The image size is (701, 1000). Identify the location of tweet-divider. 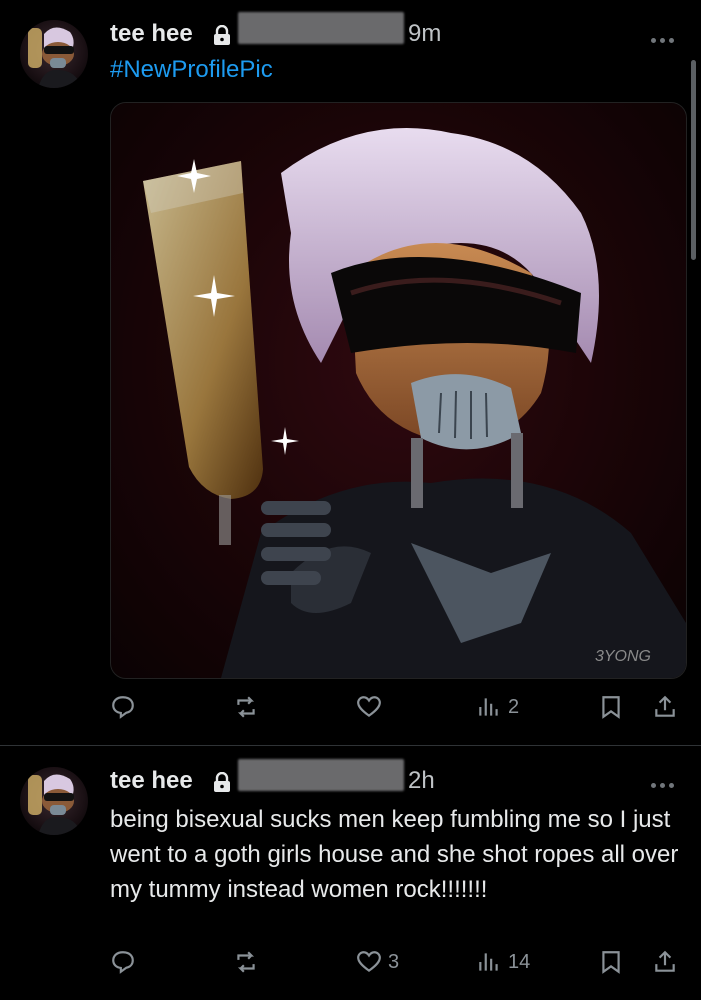
(350, 745).